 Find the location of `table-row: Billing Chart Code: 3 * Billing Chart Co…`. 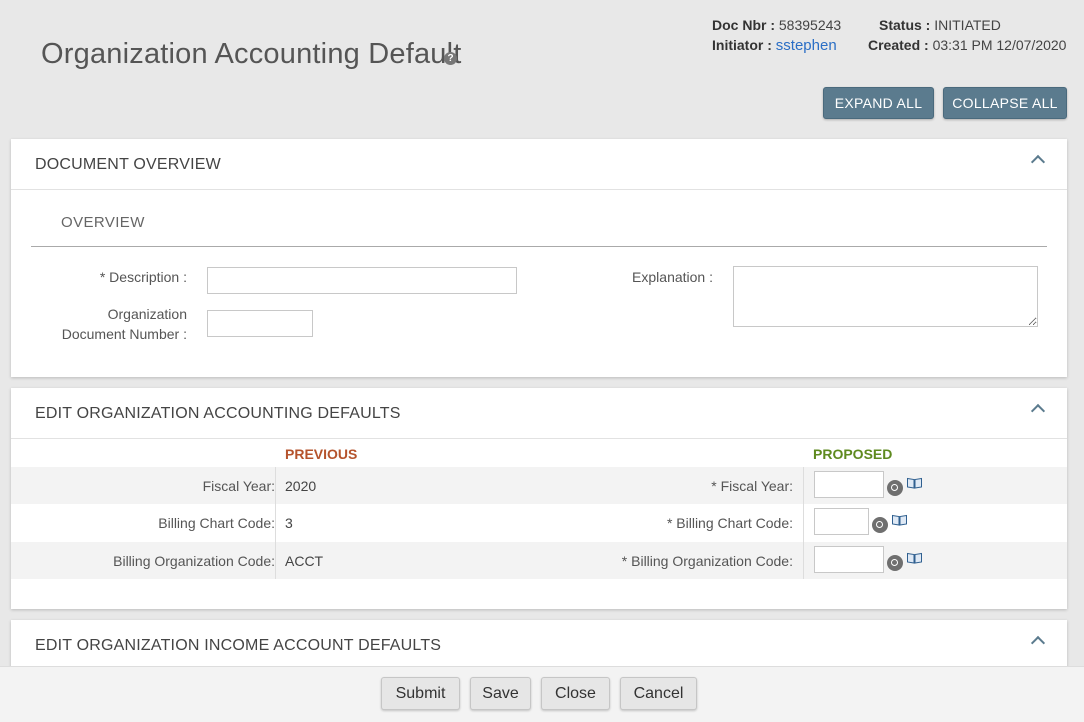

table-row: Billing Chart Code: 3 * Billing Chart Co… is located at coordinates (539, 522).